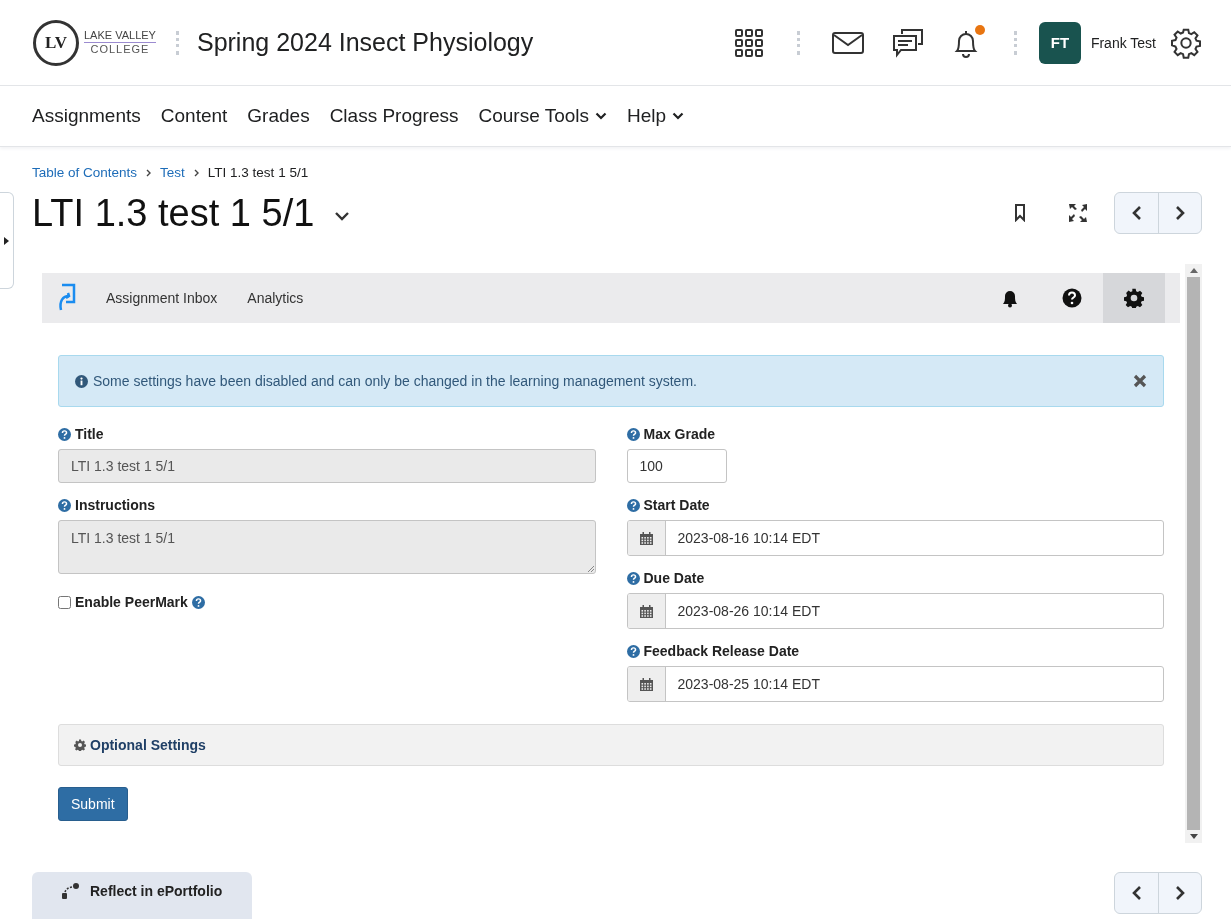  Describe the element at coordinates (81, 381) in the screenshot. I see `info-icon` at that location.